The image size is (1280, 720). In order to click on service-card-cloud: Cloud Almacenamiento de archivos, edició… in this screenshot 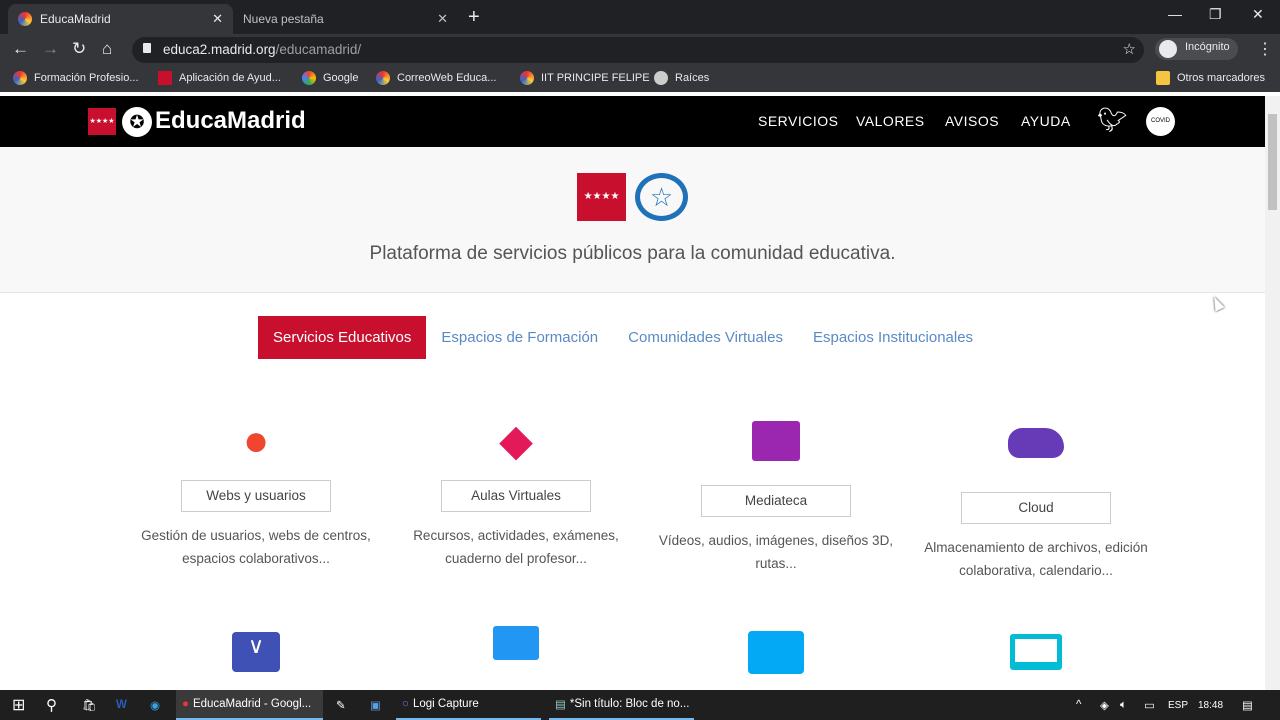, I will do `click(1036, 499)`.